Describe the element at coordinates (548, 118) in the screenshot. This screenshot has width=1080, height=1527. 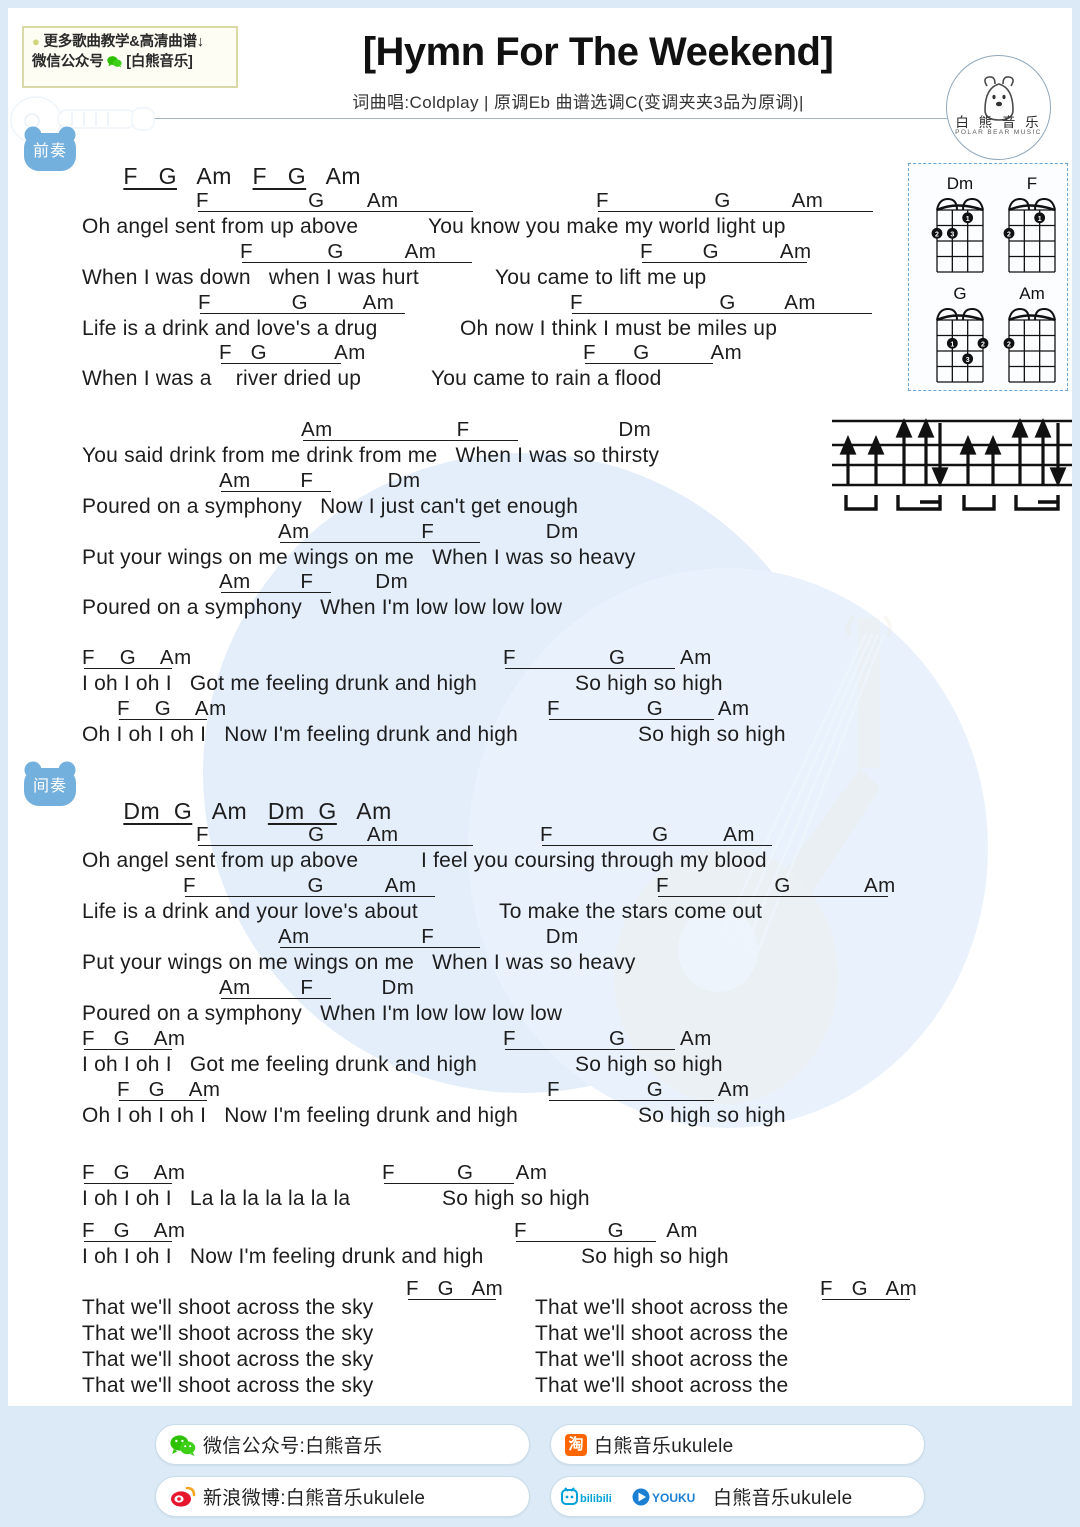
I see `header-divider` at that location.